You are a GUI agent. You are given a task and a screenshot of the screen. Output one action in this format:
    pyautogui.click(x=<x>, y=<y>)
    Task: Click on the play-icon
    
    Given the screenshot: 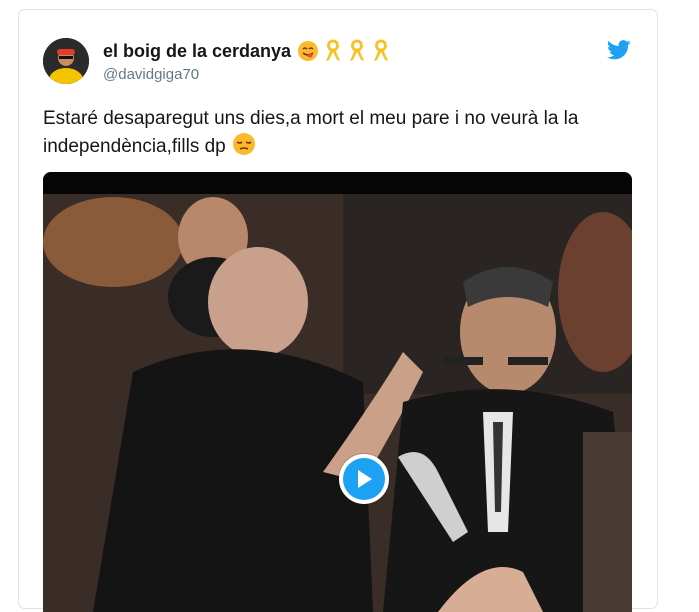 What is the action you would take?
    pyautogui.click(x=364, y=479)
    